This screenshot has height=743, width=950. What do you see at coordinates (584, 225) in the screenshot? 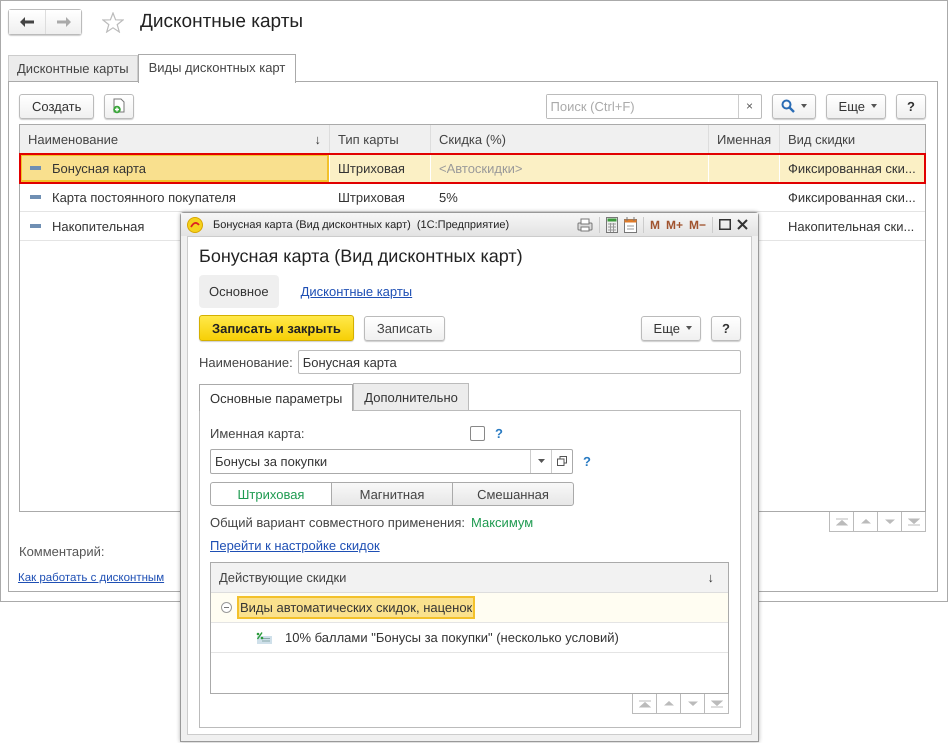
I see `print-icon` at bounding box center [584, 225].